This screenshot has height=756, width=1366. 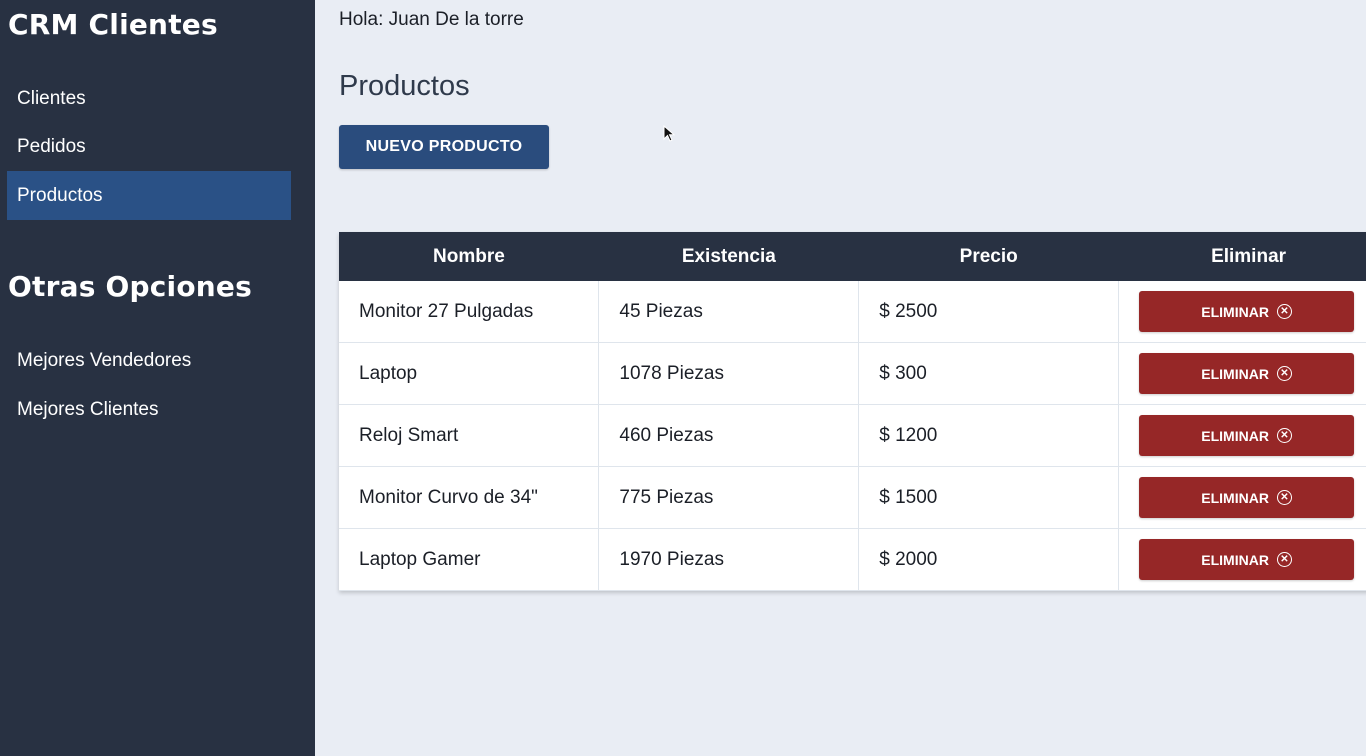 What do you see at coordinates (469, 435) in the screenshot?
I see `cell-nombre: Reloj Smart` at bounding box center [469, 435].